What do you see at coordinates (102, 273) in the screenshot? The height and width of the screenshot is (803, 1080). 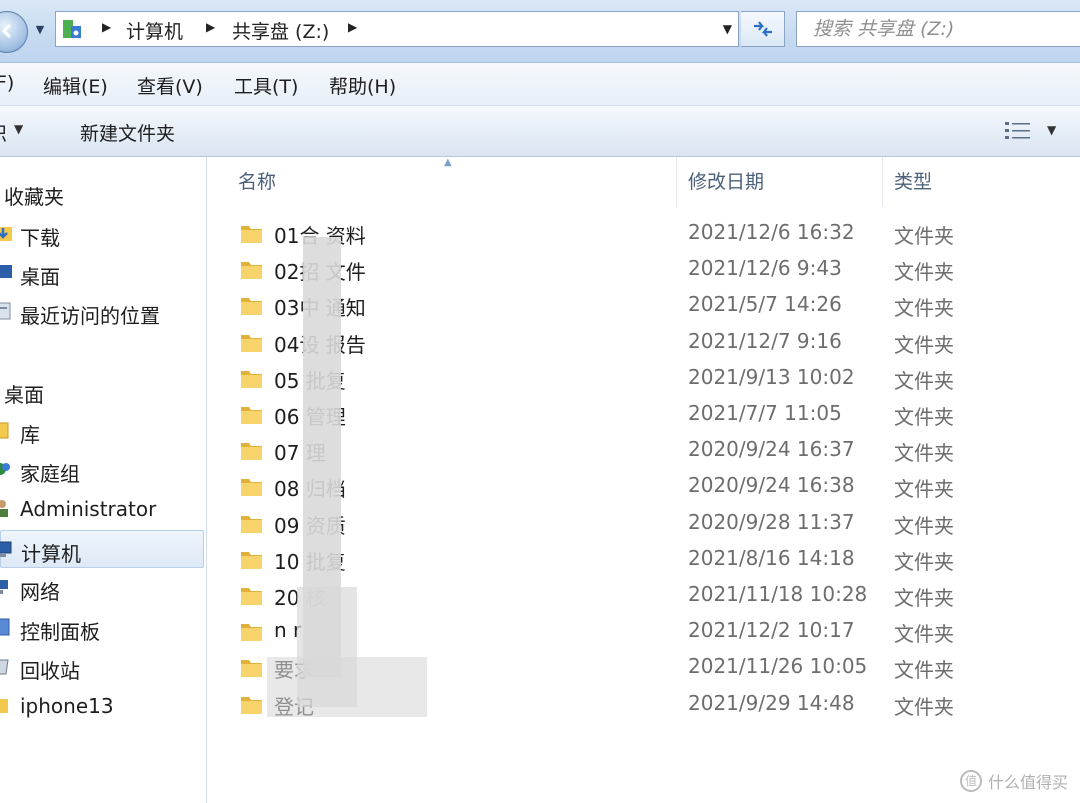 I see `nav-item-desktop-fav: 桌面` at bounding box center [102, 273].